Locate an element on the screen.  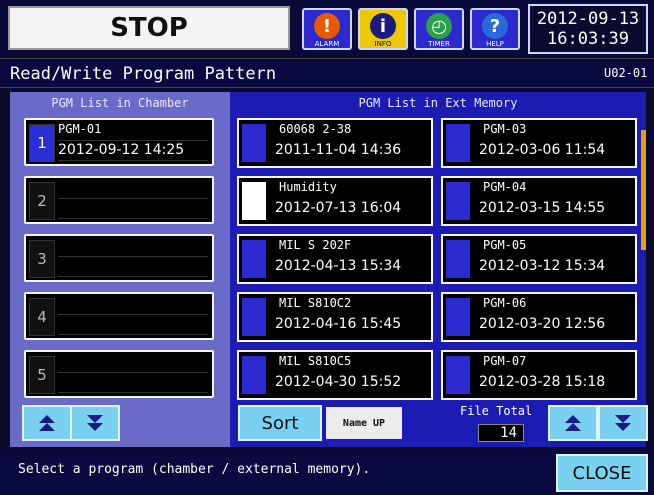
chamber-list-heading: PGM List in Chamber is located at coordinates (120, 103).